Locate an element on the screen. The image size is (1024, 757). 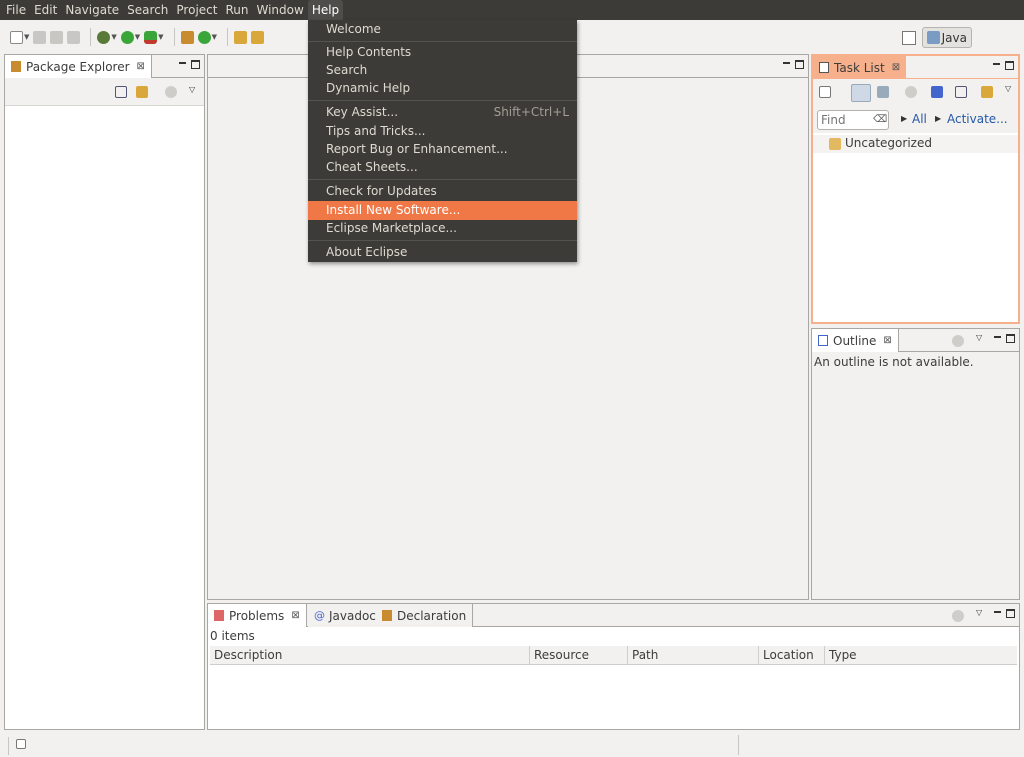
menu-project: Project is located at coordinates (196, 10).